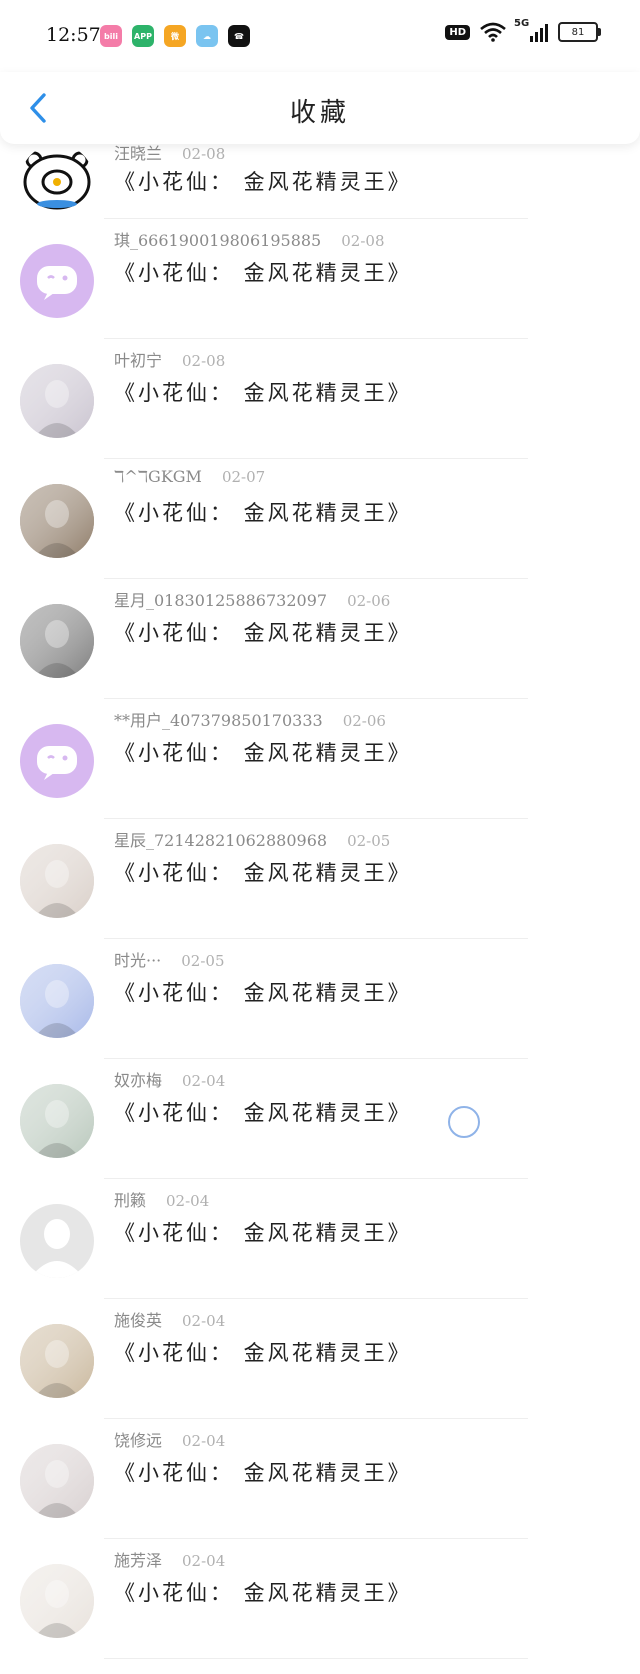  Describe the element at coordinates (138, 153) in the screenshot. I see `user-name: 汪晓兰` at that location.